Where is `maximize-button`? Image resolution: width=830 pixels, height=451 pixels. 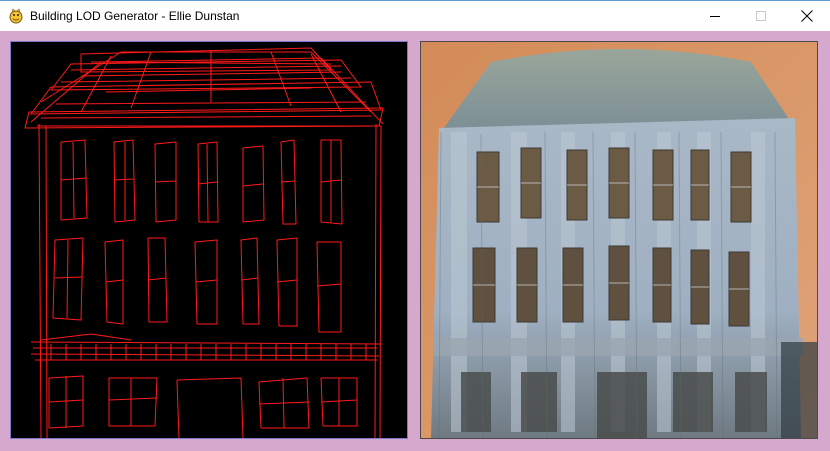 maximize-button is located at coordinates (761, 16).